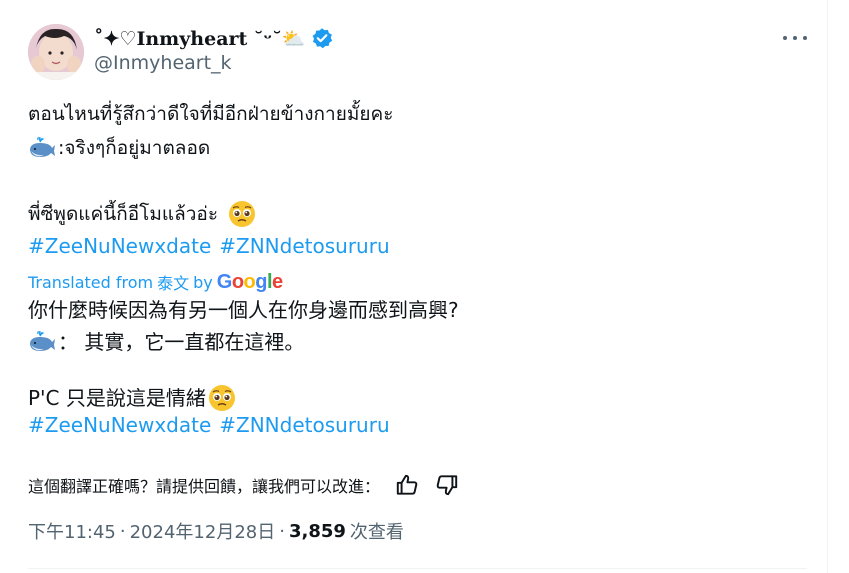 The width and height of the screenshot is (849, 573). What do you see at coordinates (72, 531) in the screenshot?
I see `tweet-time: 下午11:45` at bounding box center [72, 531].